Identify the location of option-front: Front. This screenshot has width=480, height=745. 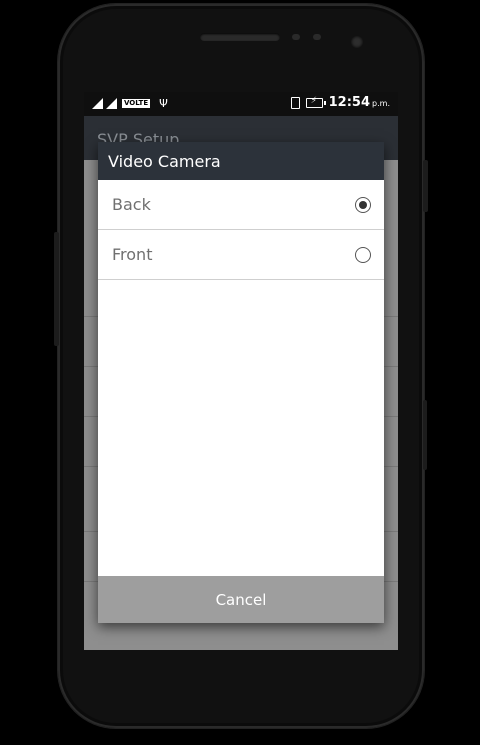
(241, 255).